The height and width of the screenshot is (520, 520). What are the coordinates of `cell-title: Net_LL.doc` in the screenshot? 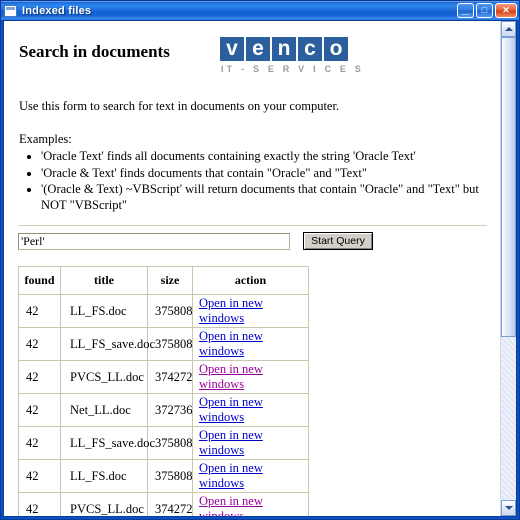 It's located at (104, 410).